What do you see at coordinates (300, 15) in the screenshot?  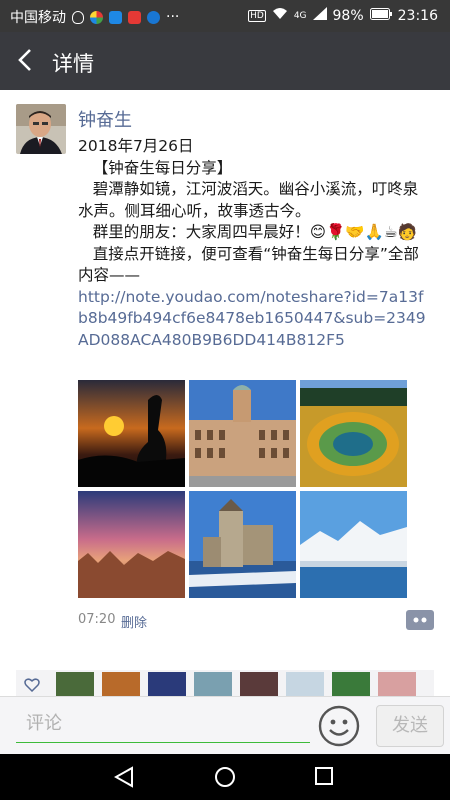 I see `network-type: 4G` at bounding box center [300, 15].